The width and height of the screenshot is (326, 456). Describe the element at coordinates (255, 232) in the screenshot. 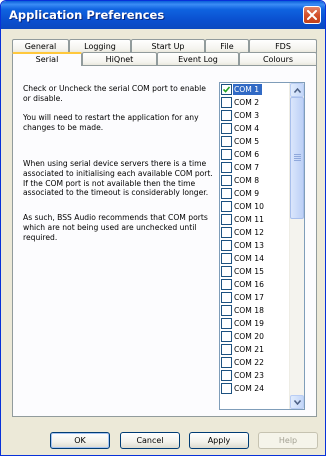

I see `com-port-item: COM 12` at that location.